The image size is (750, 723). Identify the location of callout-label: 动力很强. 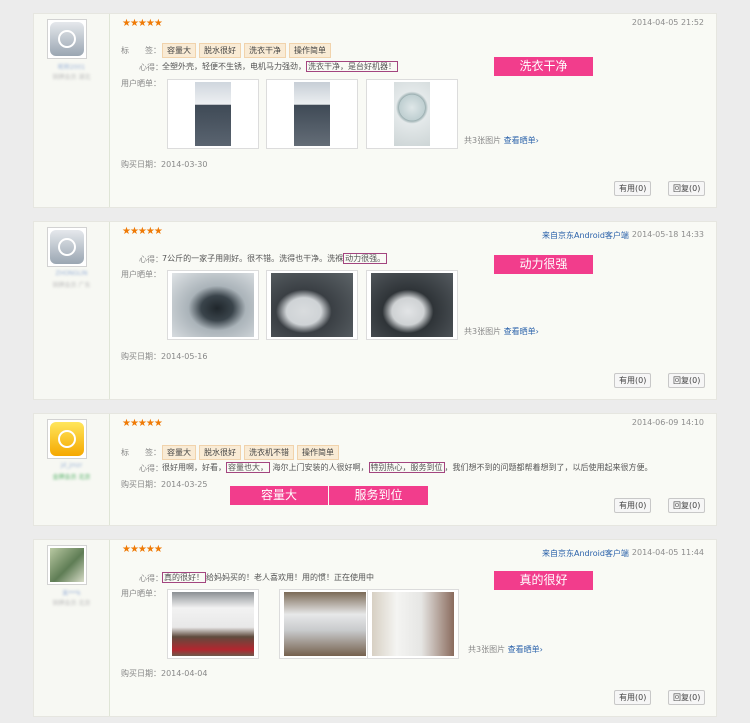
(543, 264).